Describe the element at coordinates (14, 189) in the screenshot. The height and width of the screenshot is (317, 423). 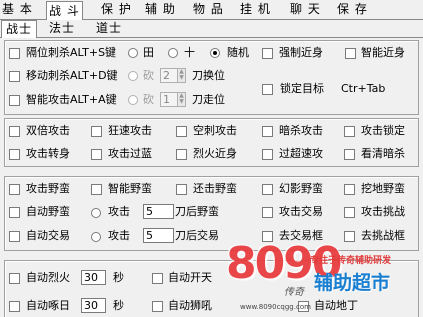
I see `attack-barb-checkbox` at that location.